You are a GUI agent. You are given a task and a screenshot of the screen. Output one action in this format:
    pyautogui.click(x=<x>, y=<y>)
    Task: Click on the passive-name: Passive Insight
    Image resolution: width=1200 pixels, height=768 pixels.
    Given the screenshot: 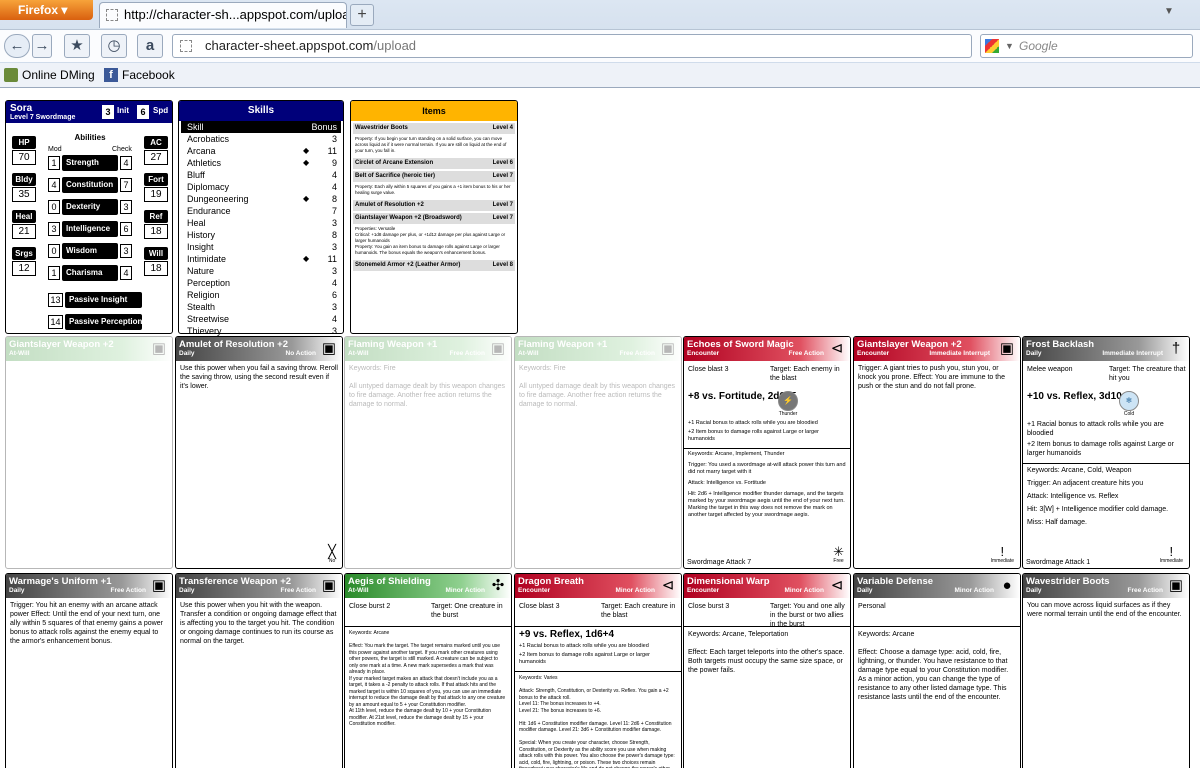 What is the action you would take?
    pyautogui.click(x=103, y=300)
    